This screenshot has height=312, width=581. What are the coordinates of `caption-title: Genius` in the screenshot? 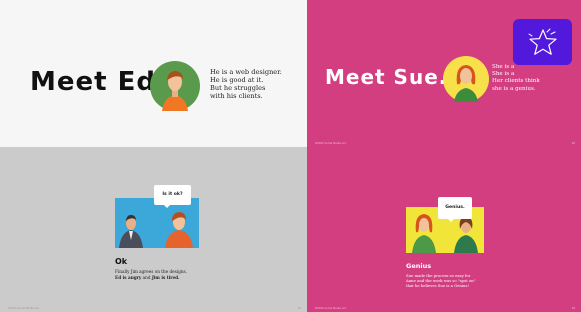 It's located at (419, 266).